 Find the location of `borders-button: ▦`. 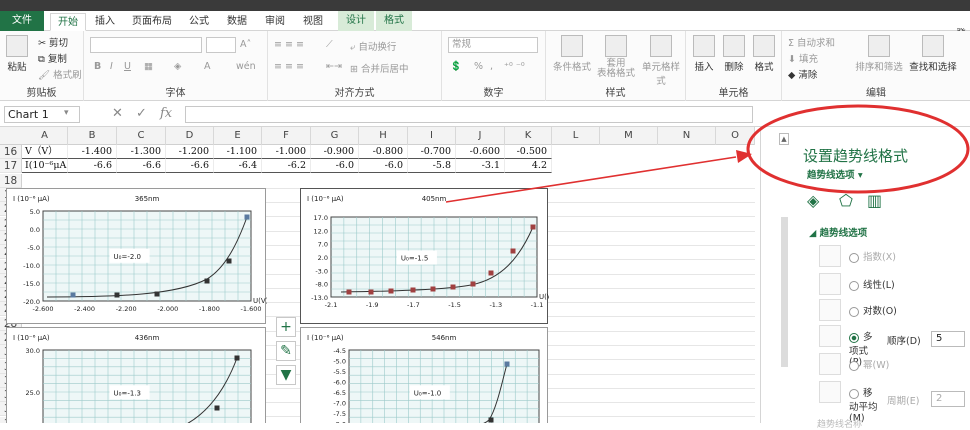

borders-button: ▦ is located at coordinates (148, 66).